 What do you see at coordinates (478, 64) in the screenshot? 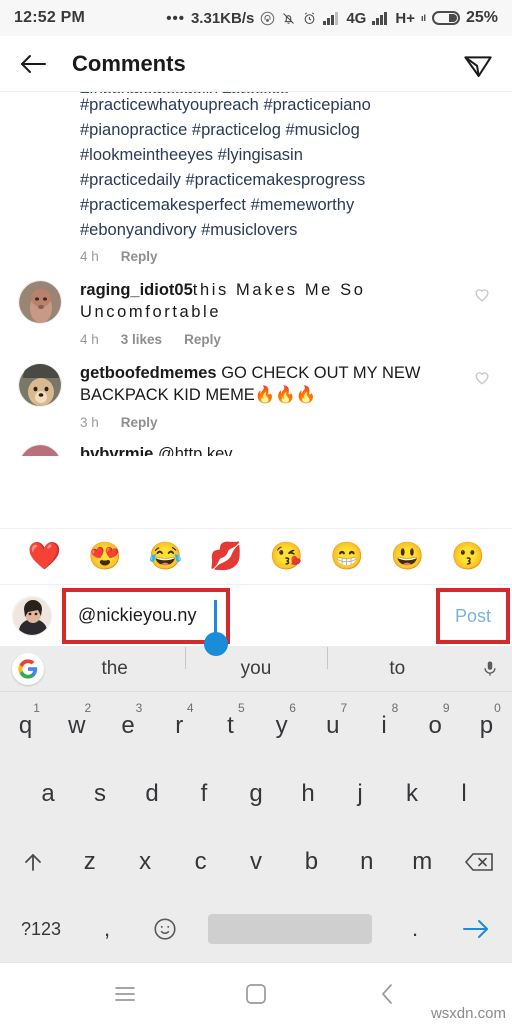
I see `paper-plane-icon` at bounding box center [478, 64].